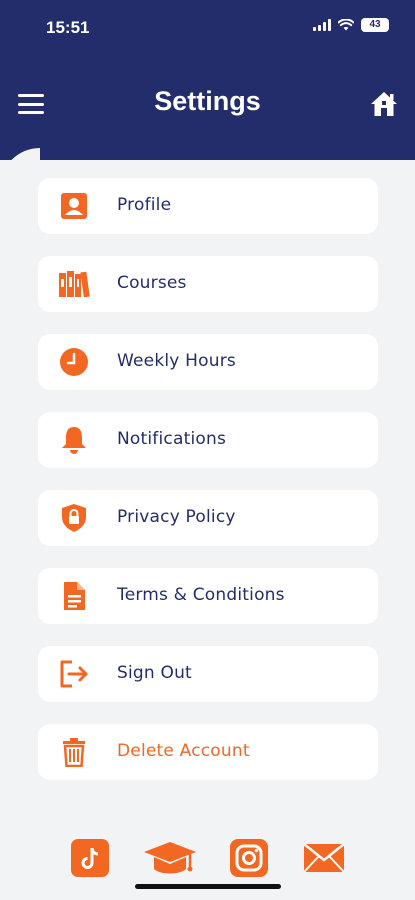 This screenshot has width=415, height=900. What do you see at coordinates (324, 858) in the screenshot?
I see `email-icon` at bounding box center [324, 858].